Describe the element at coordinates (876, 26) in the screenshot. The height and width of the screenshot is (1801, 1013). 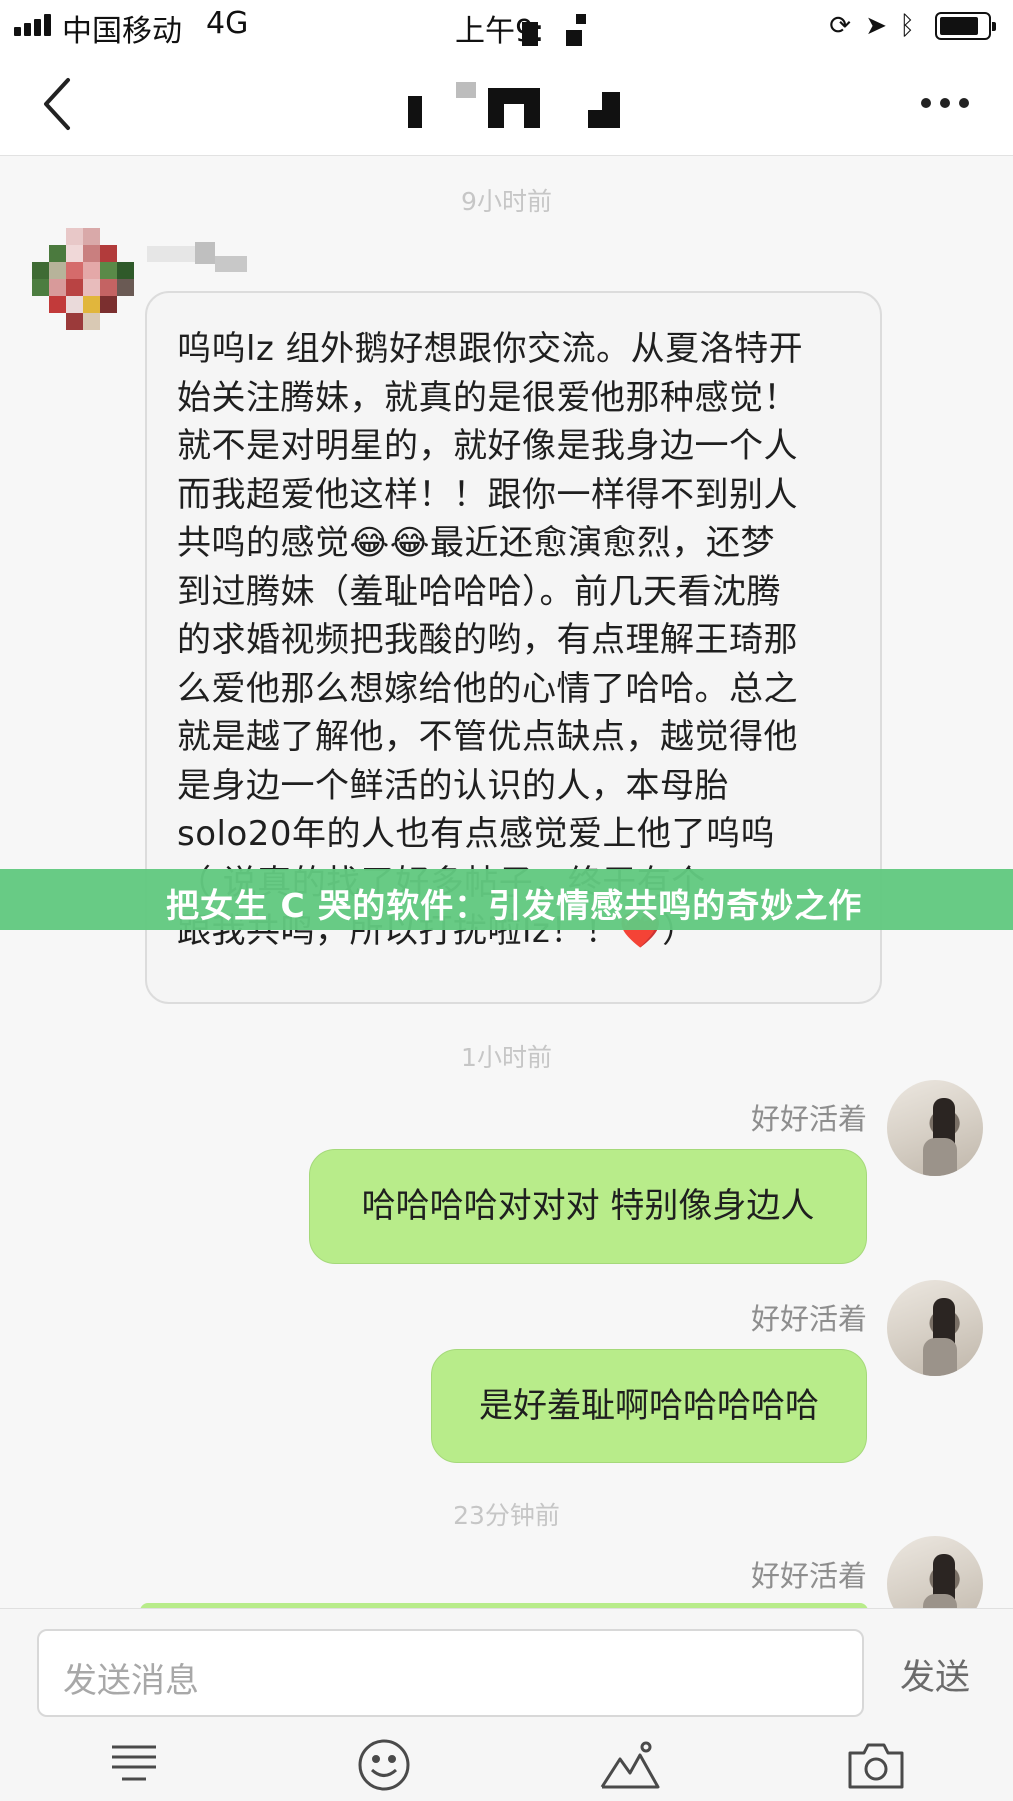
I see `location-icon: ➤` at that location.